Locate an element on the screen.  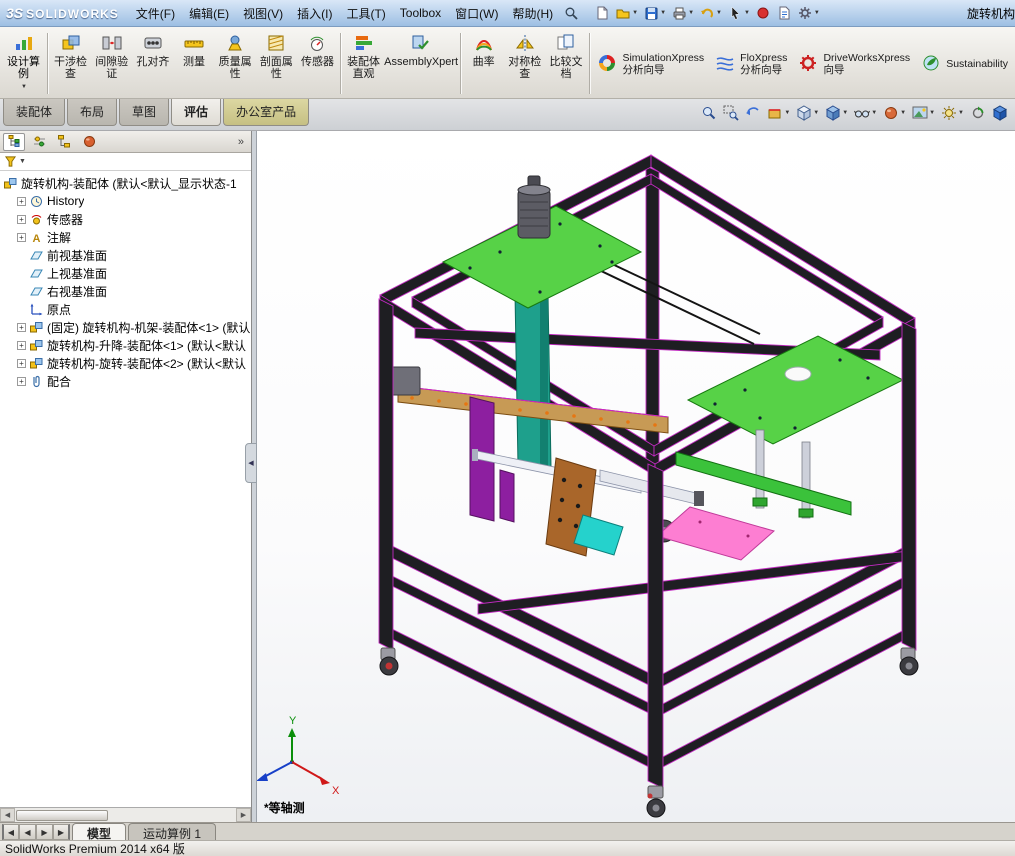
zoom-area-icon is located at coordinates (731, 113).